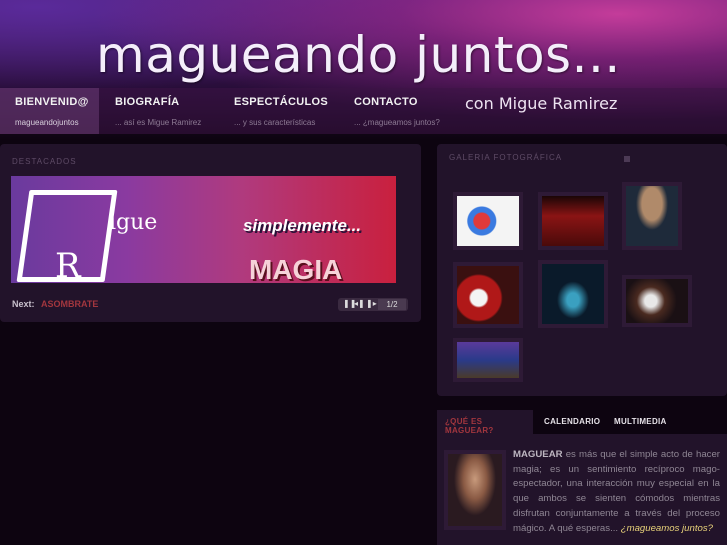 This screenshot has width=727, height=545. I want to click on about-lead: MAGUEAR, so click(538, 454).